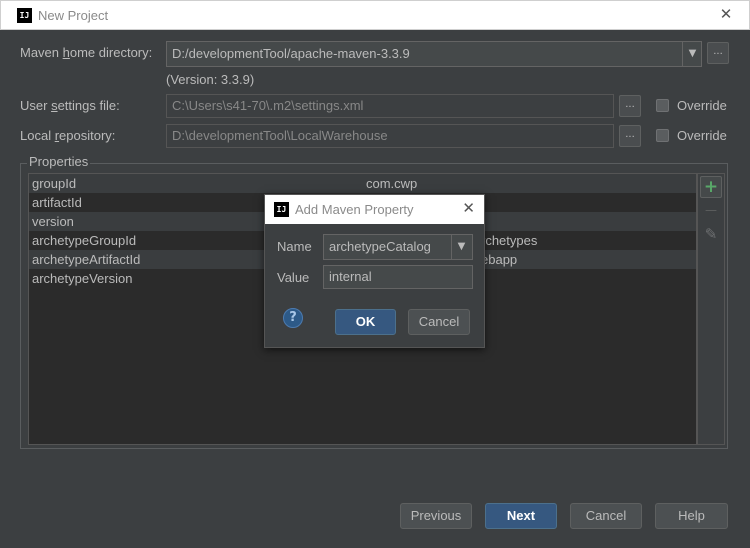  What do you see at coordinates (662, 135) in the screenshot?
I see `local-repository-override-checkbox` at bounding box center [662, 135].